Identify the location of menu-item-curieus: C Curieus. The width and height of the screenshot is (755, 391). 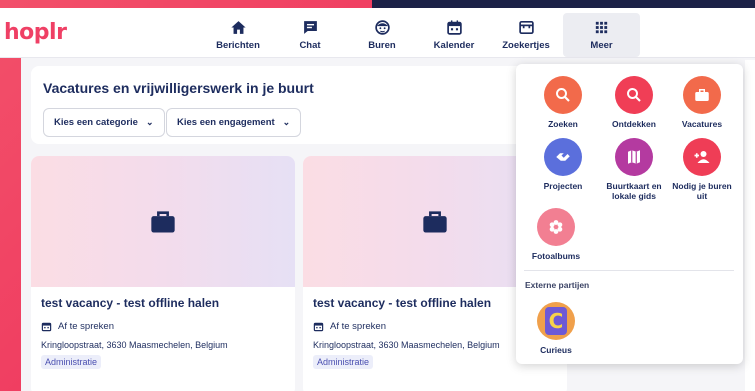
(556, 328).